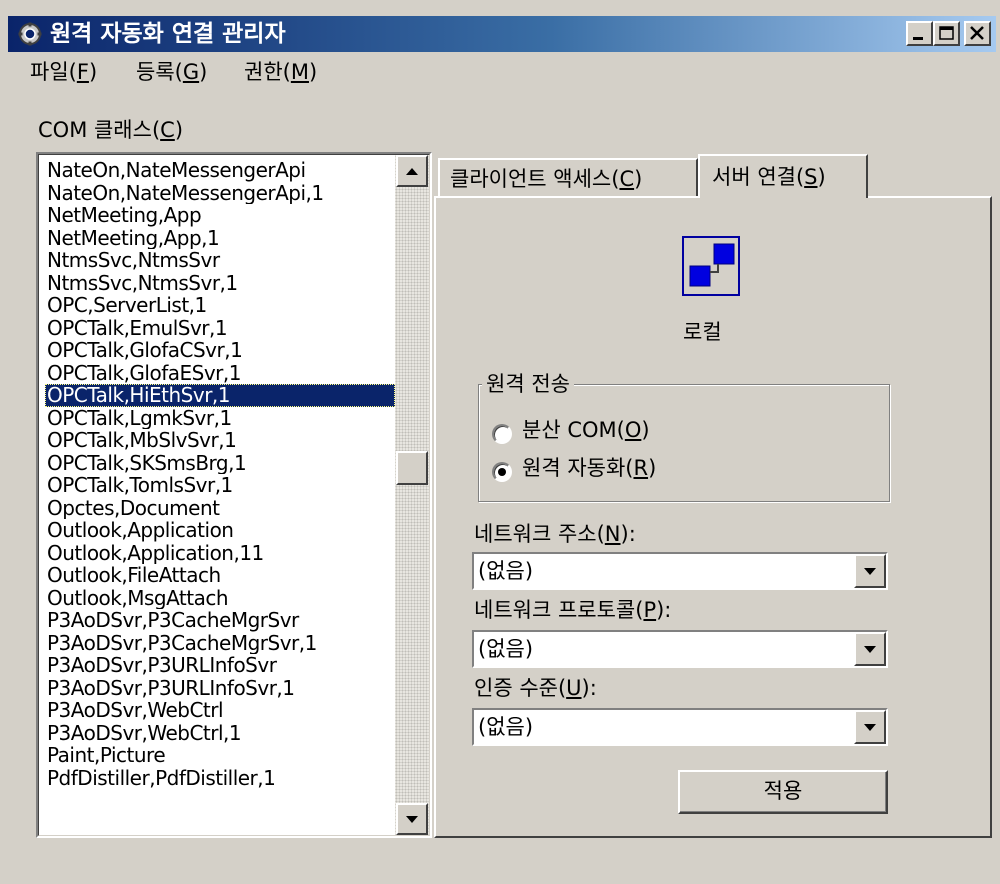 The width and height of the screenshot is (1000, 884). I want to click on network-protocol-value: (없음), so click(506, 649).